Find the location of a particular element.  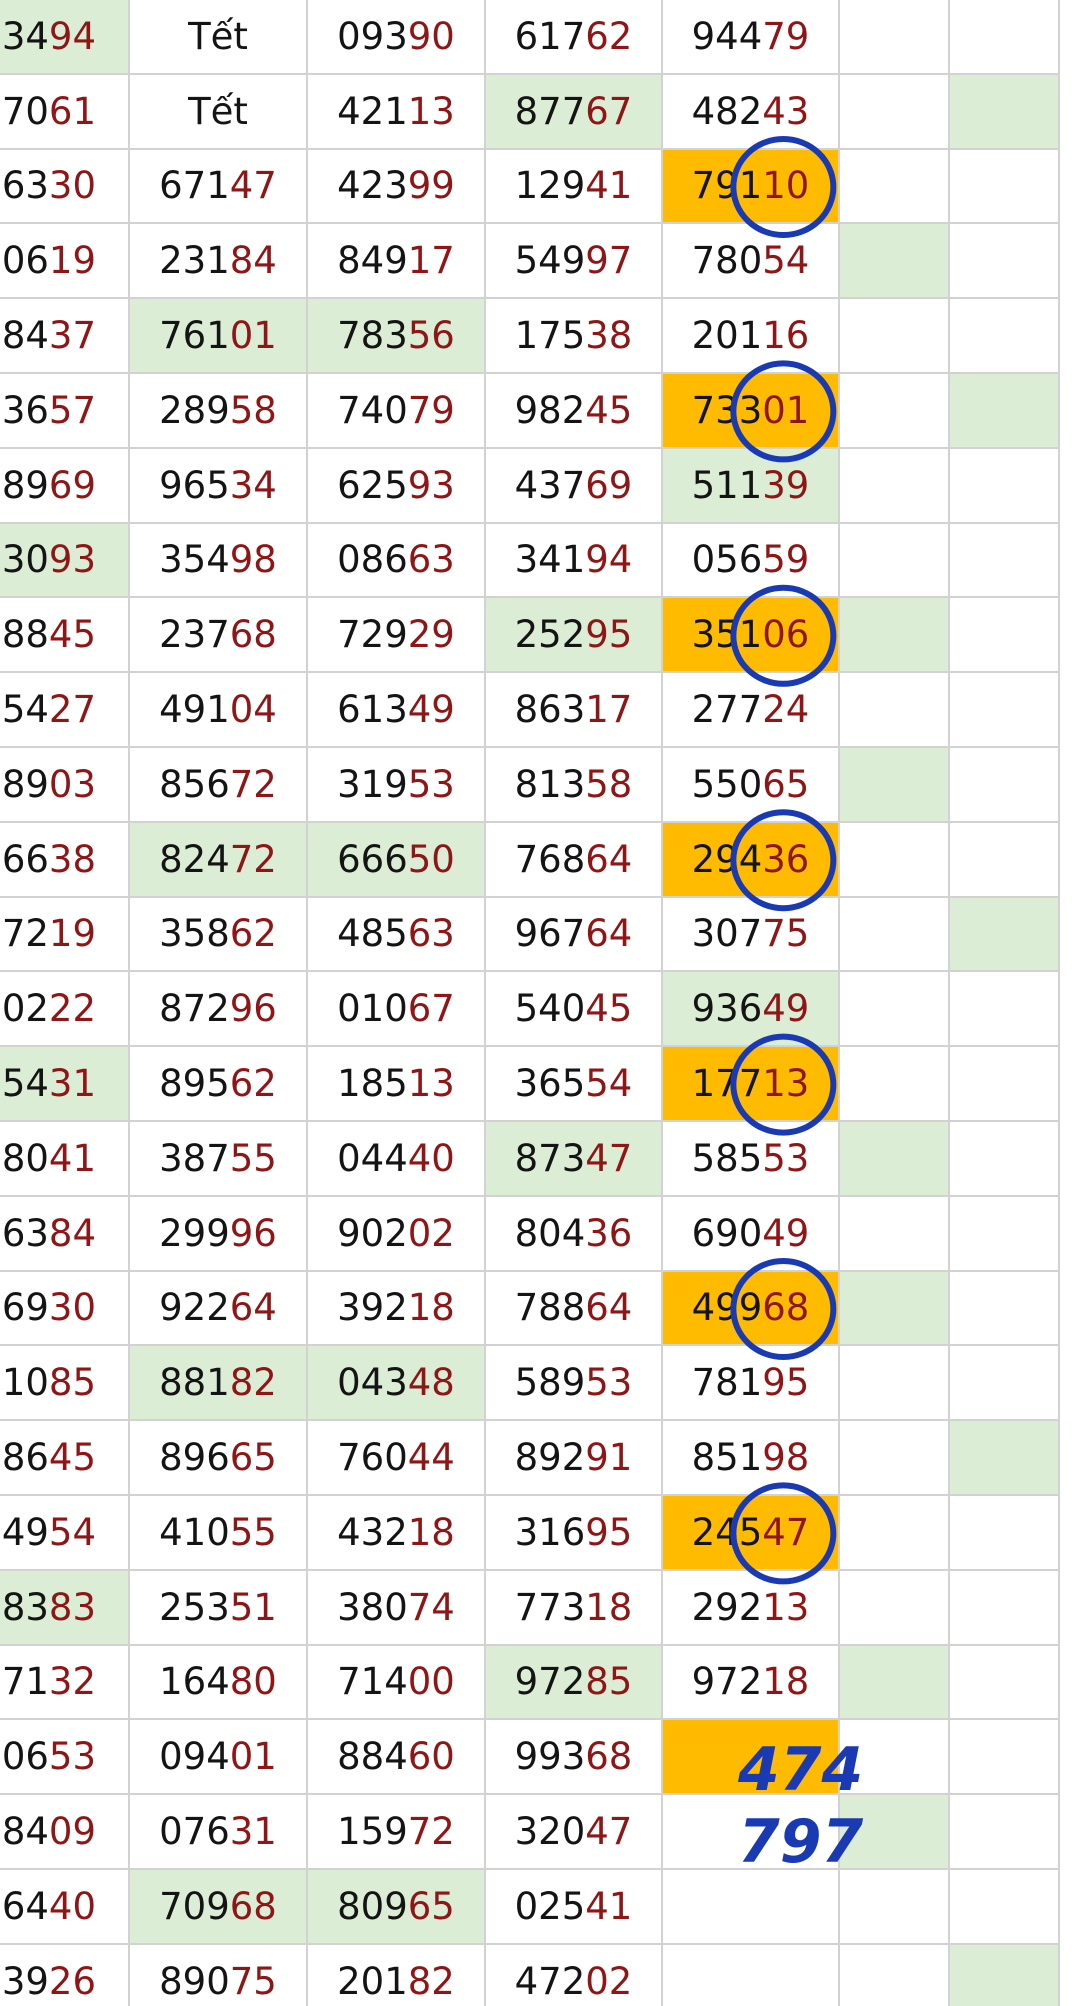

cell-digits-tail: 90 is located at coordinates (431, 36).